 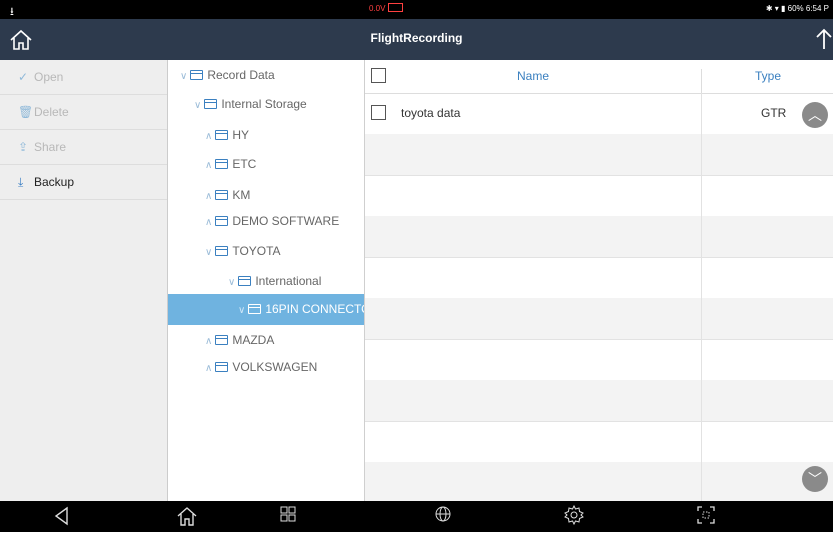 I want to click on arrow-up-icon, so click(x=824, y=38).